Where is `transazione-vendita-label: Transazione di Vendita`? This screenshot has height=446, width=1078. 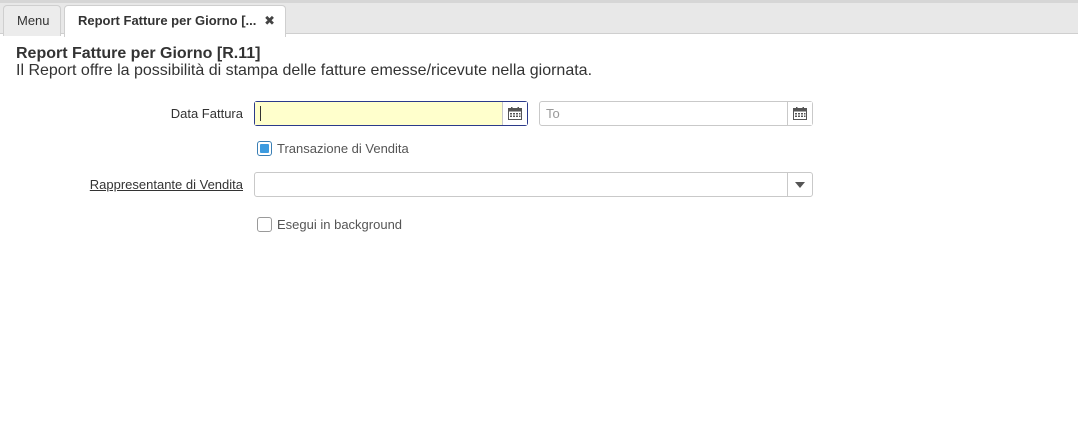 transazione-vendita-label: Transazione di Vendita is located at coordinates (343, 148).